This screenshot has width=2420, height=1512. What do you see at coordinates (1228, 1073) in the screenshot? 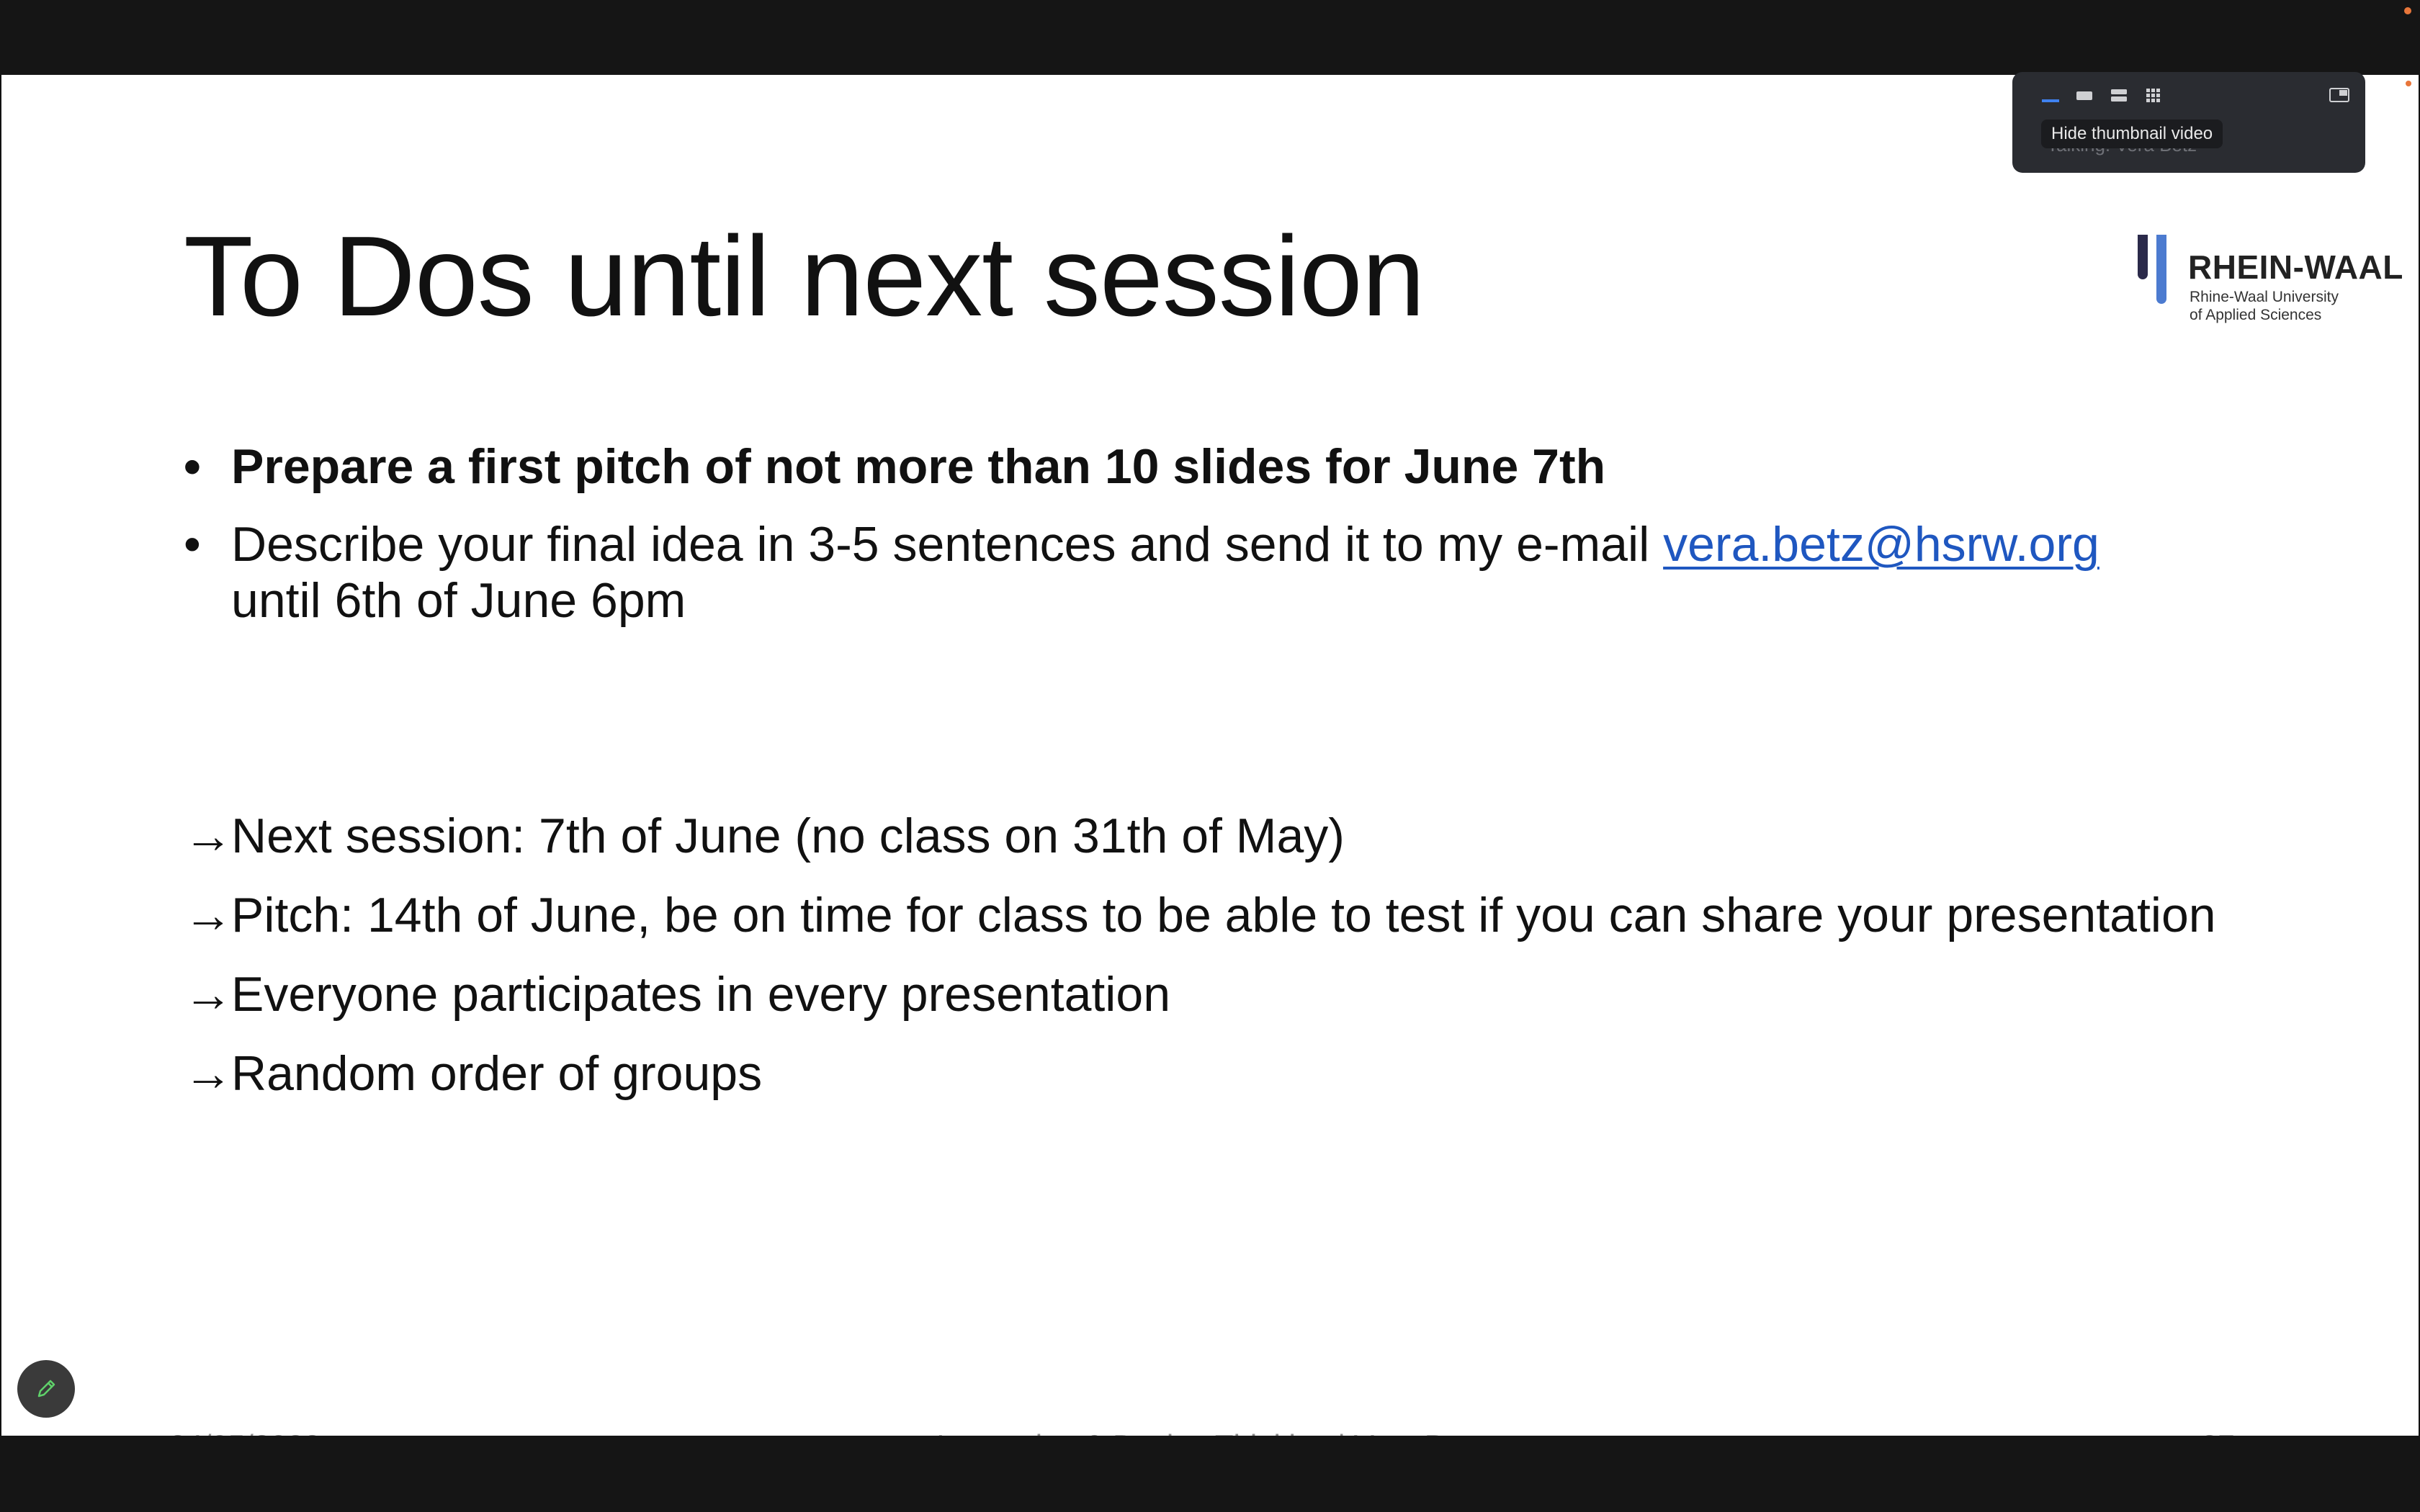
I see `arrow-item: → Random order of groups` at bounding box center [1228, 1073].